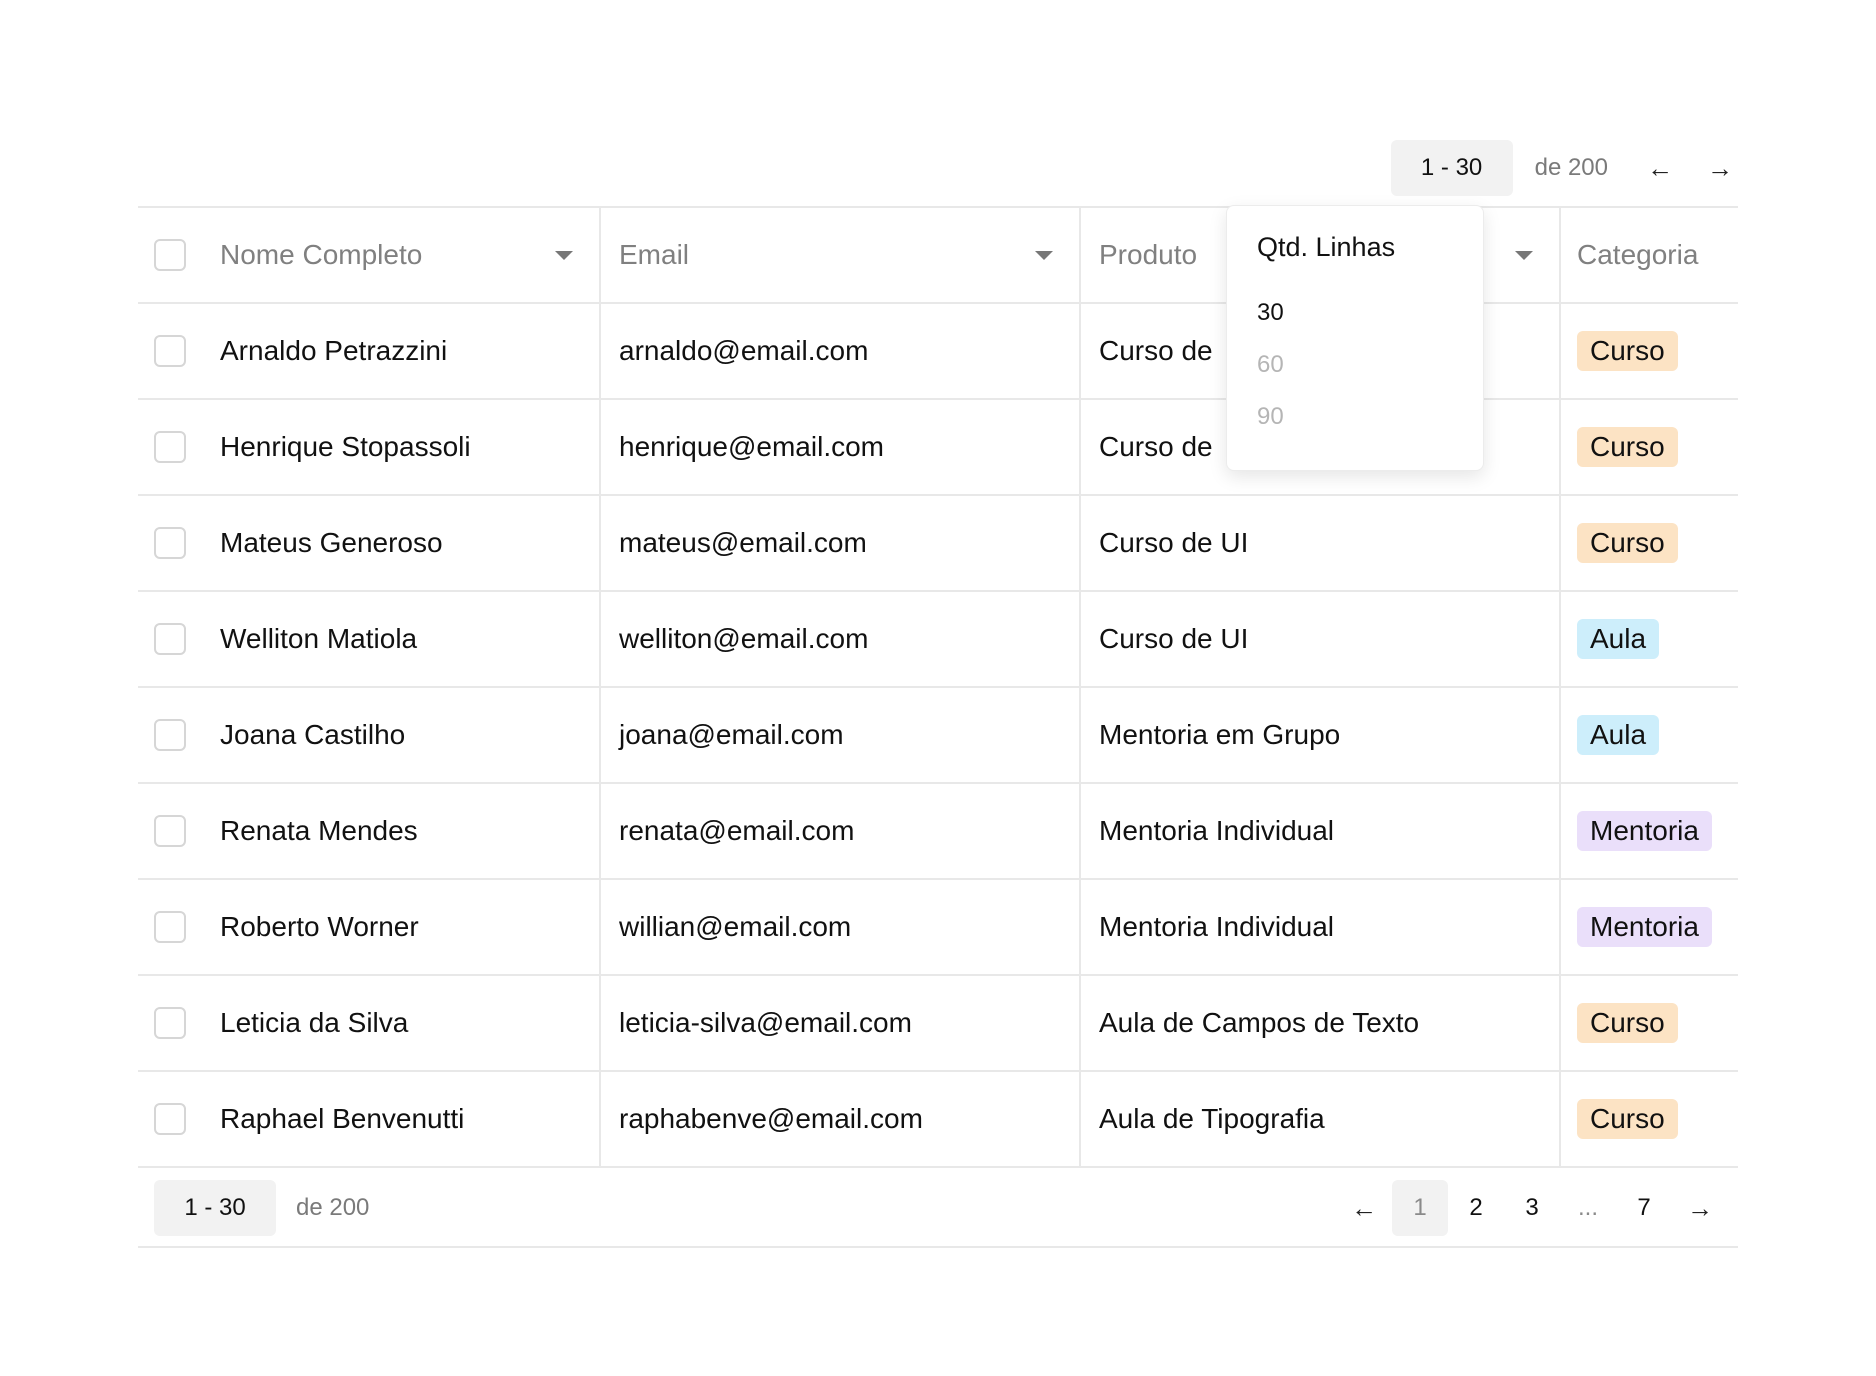 This screenshot has width=1876, height=1376. I want to click on product: Mentoria em Grupo, so click(1220, 734).